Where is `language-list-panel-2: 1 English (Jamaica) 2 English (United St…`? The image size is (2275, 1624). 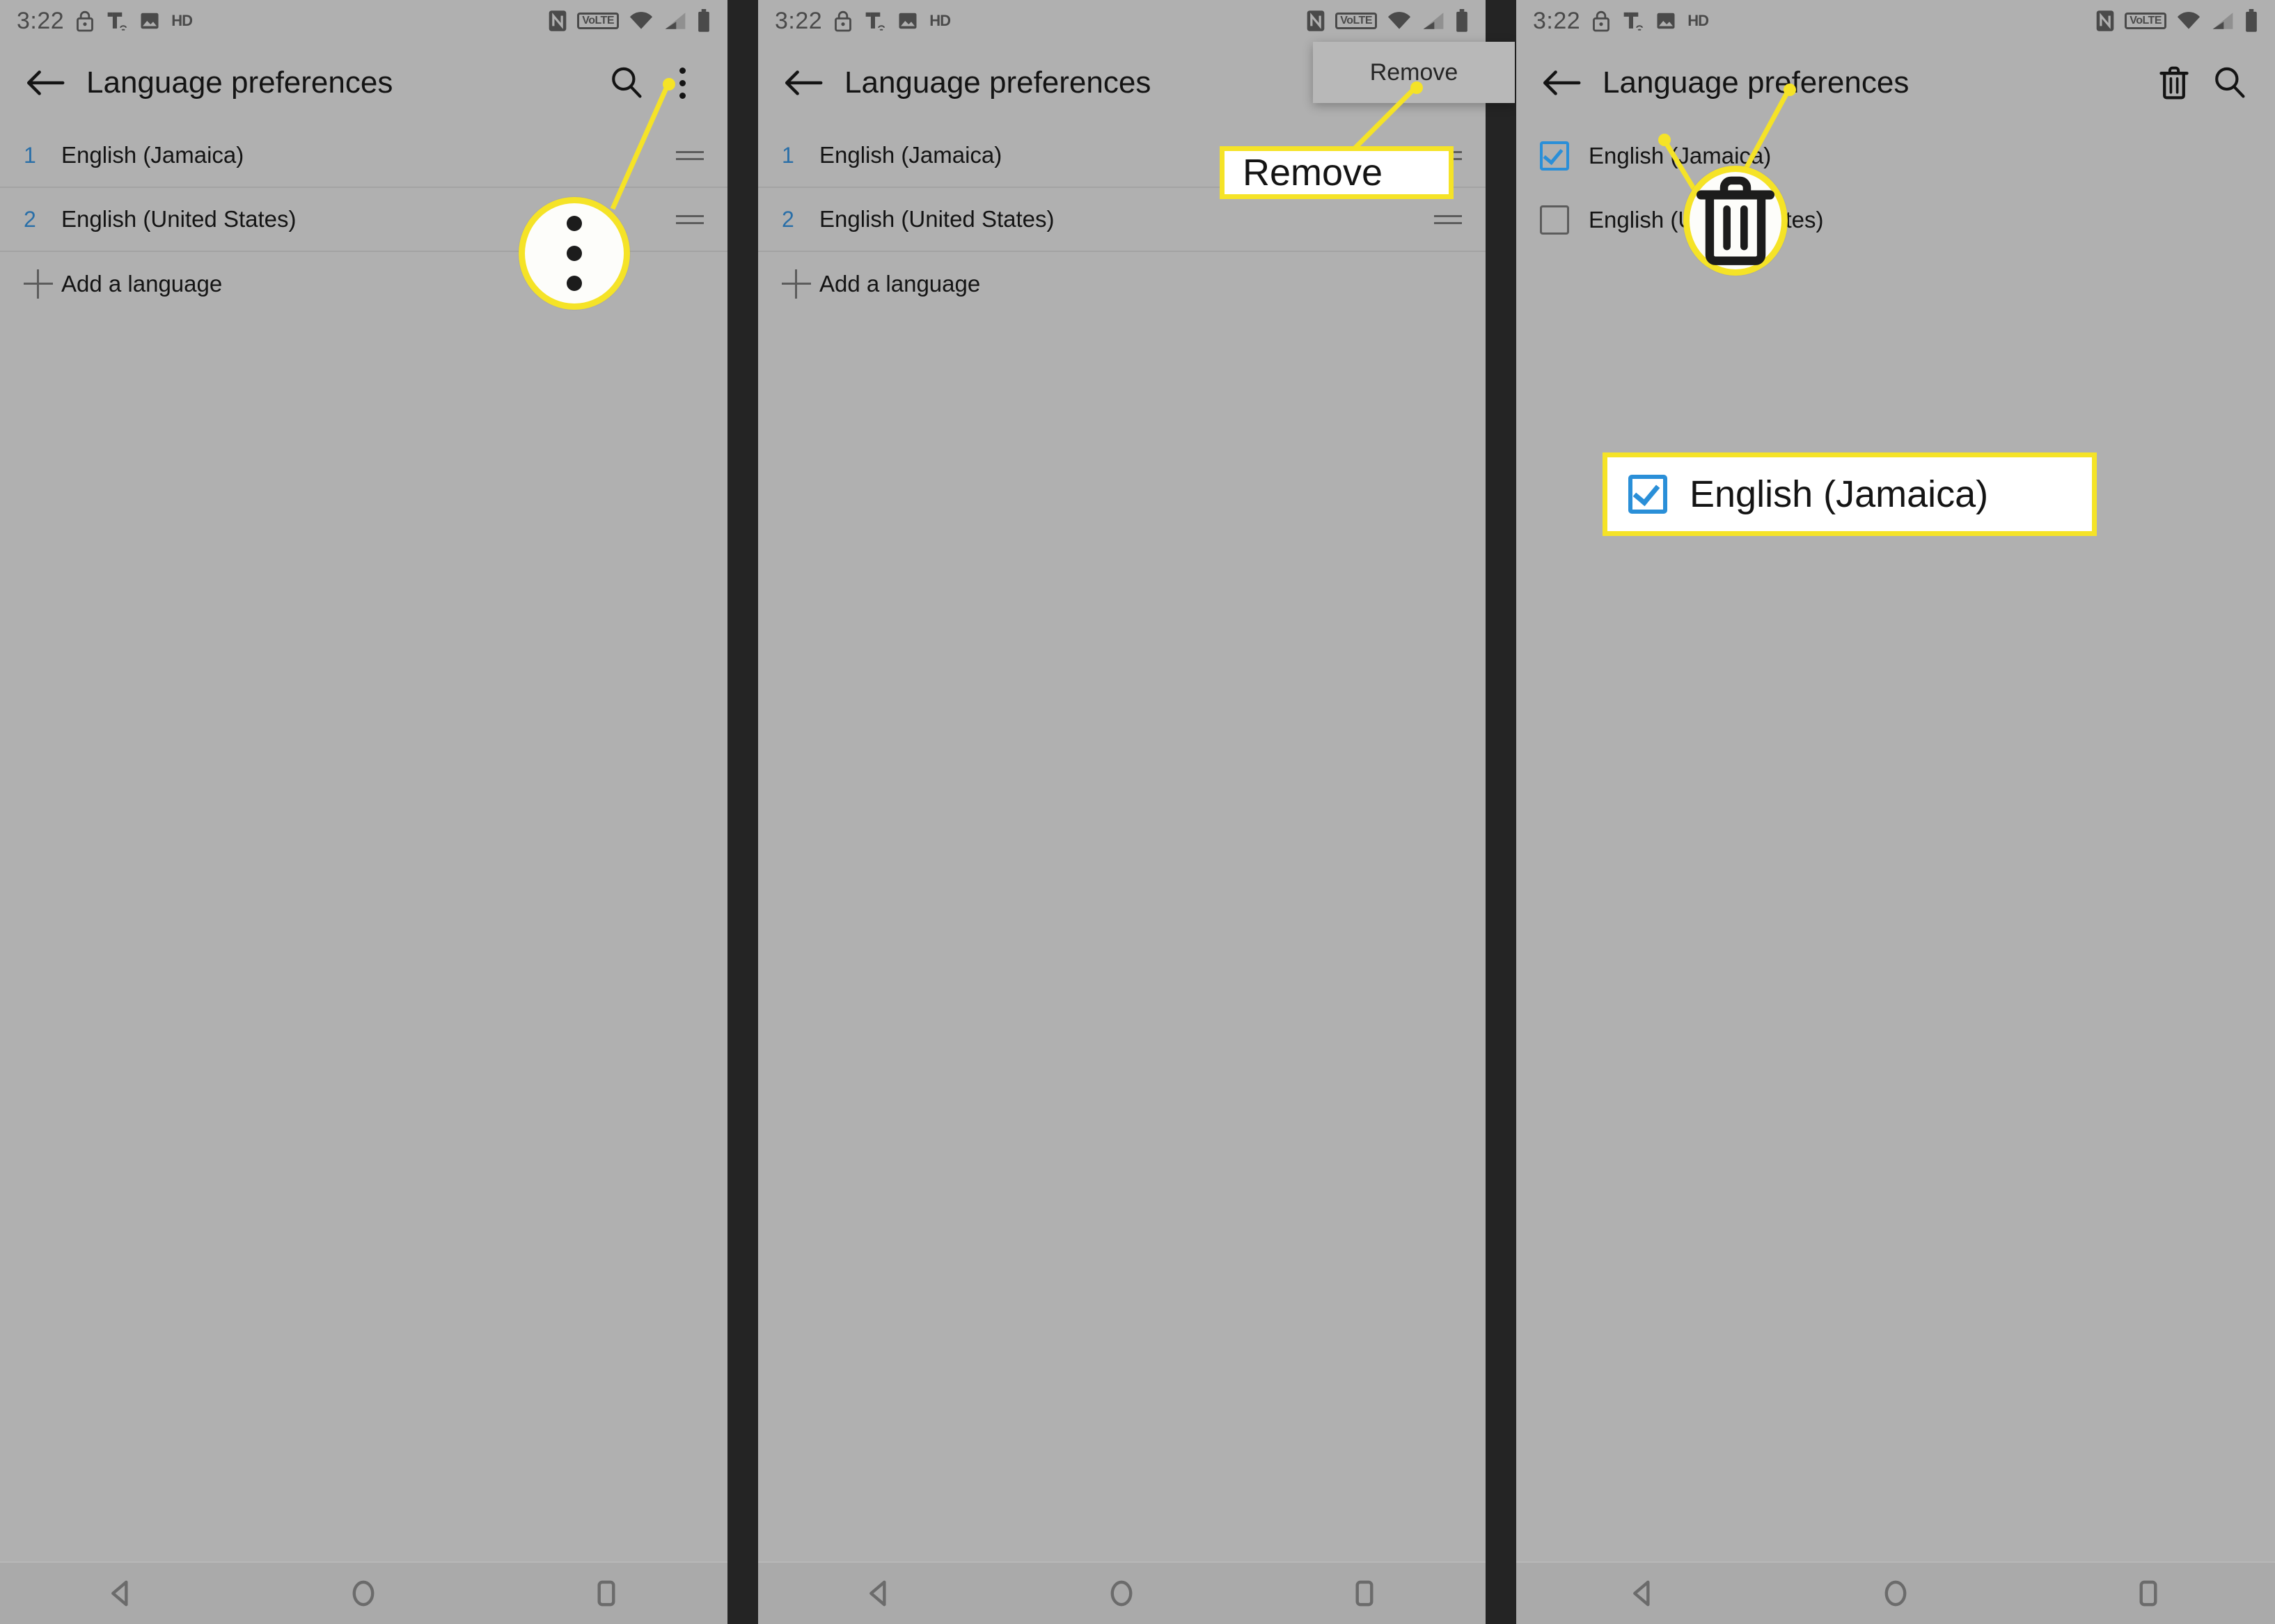 language-list-panel-2: 1 English (Jamaica) 2 English (United St… is located at coordinates (1122, 220).